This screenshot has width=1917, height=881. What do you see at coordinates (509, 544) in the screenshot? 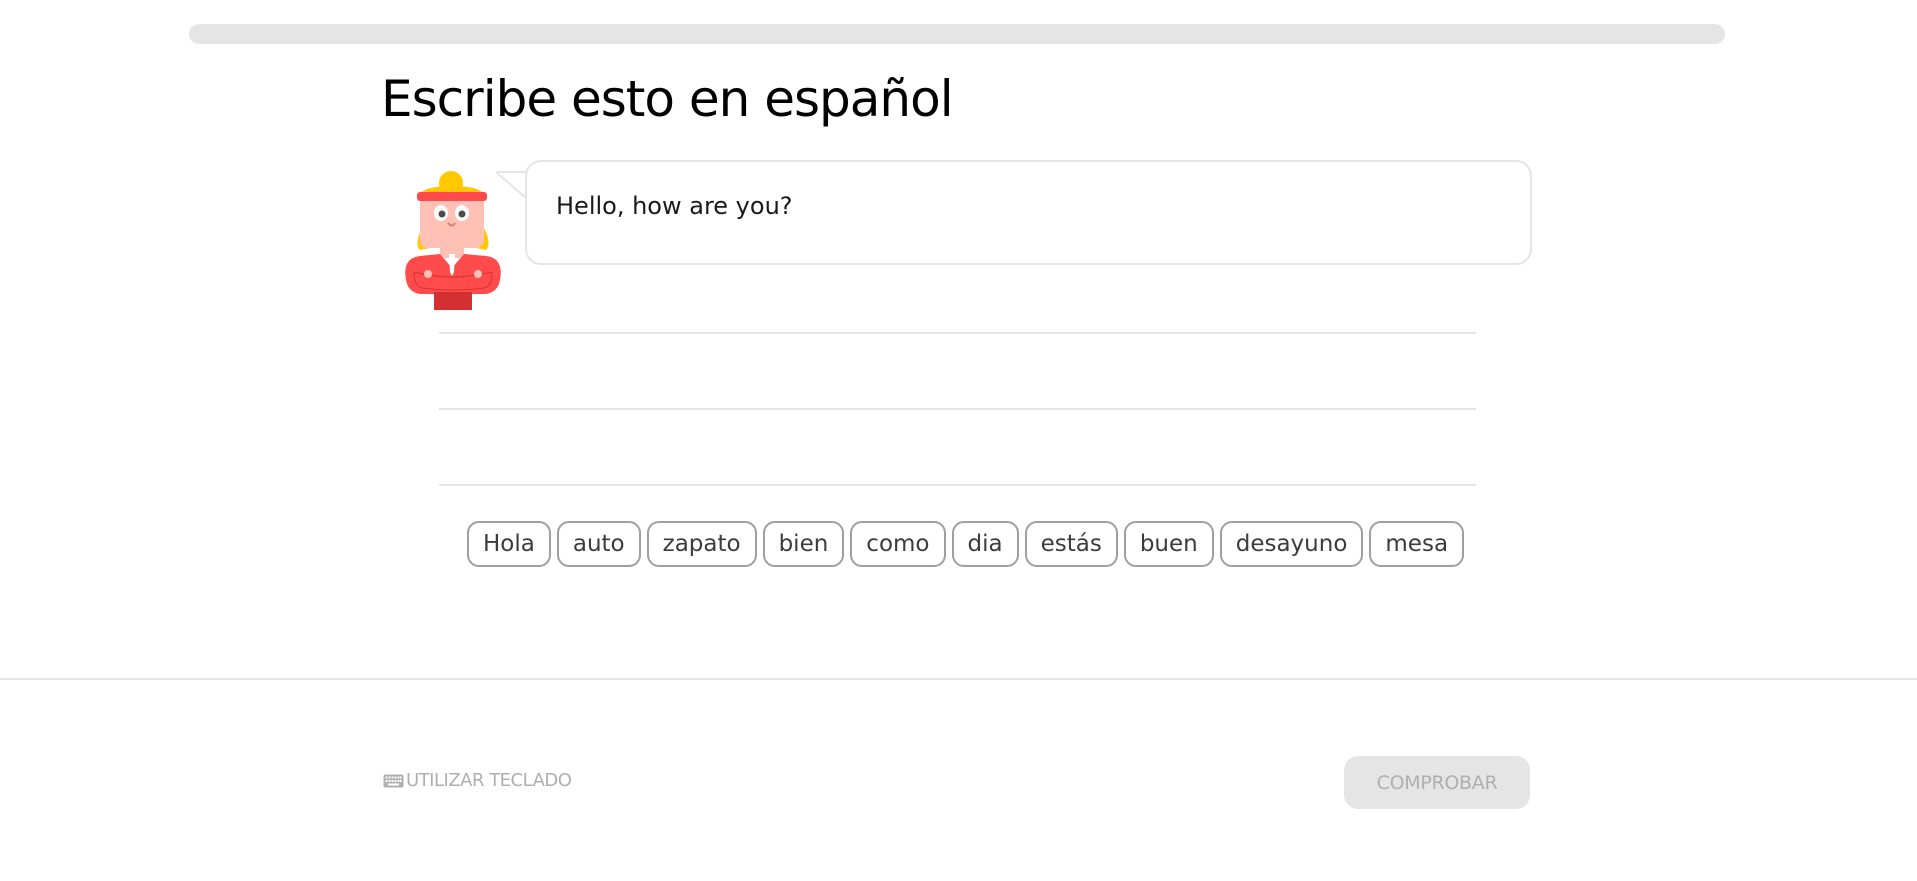
I see `word-chip: Hola` at bounding box center [509, 544].